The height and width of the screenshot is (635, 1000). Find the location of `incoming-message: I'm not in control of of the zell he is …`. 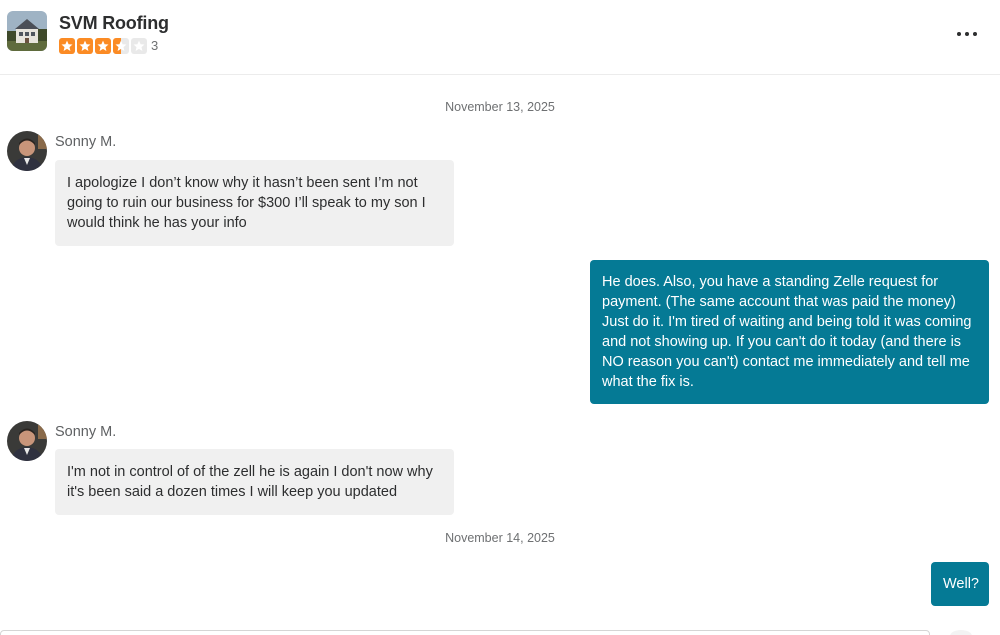

incoming-message: I'm not in control of of the zell he is … is located at coordinates (254, 482).